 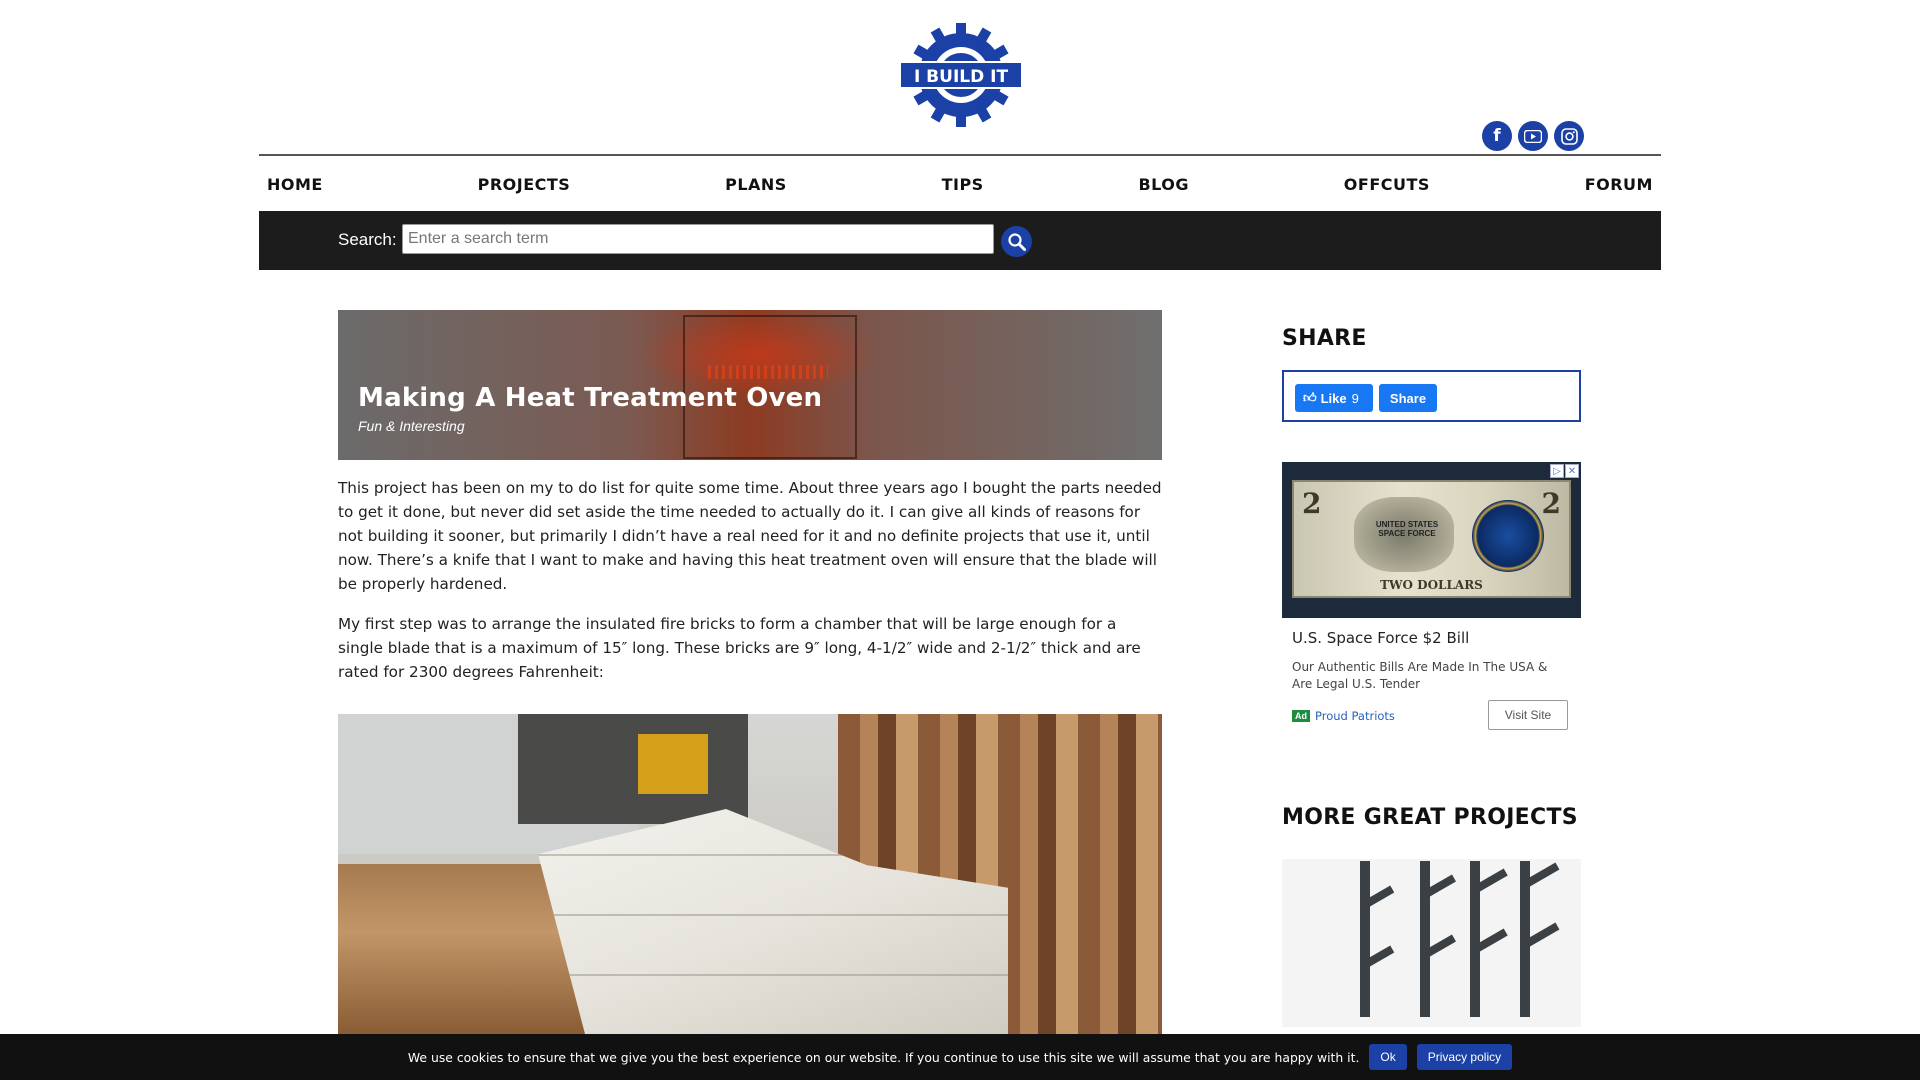 What do you see at coordinates (1387, 184) in the screenshot?
I see `nav-offcuts: OFFCUTS` at bounding box center [1387, 184].